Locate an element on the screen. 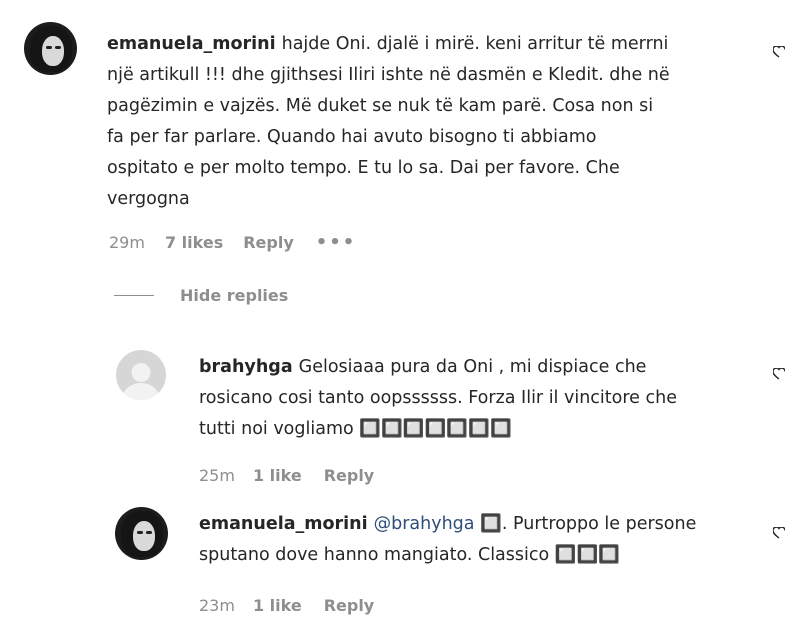  comment-line: vergogna is located at coordinates (148, 199).